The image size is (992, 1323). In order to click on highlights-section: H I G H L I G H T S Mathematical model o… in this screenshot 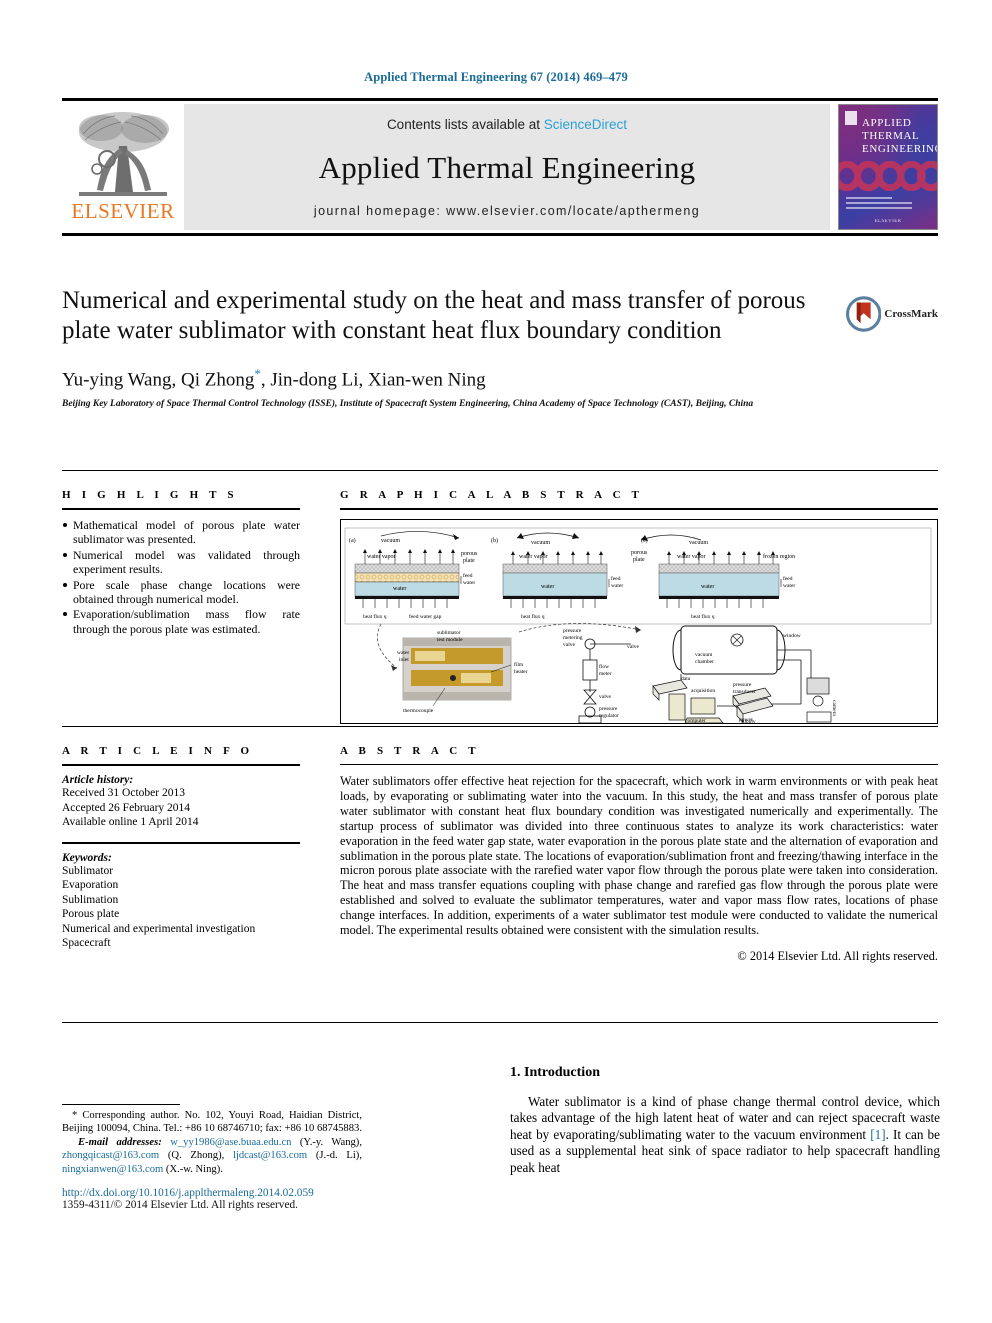, I will do `click(181, 563)`.